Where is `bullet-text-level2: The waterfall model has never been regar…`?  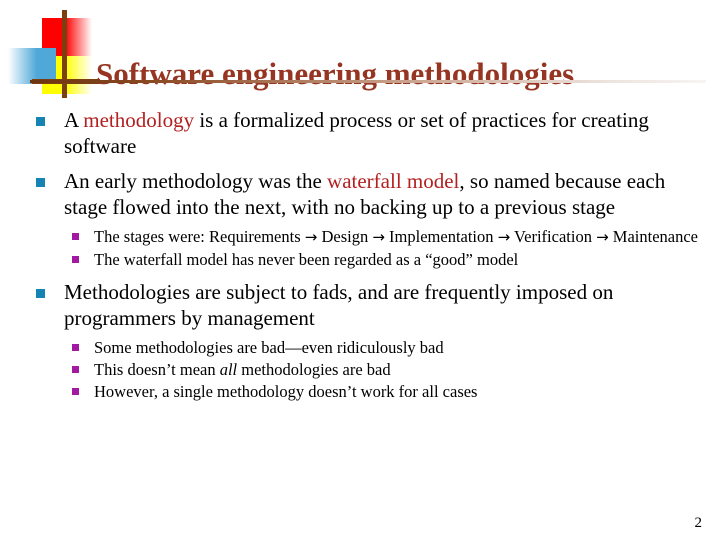
bullet-text-level2: The waterfall model has never been regar… is located at coordinates (306, 259).